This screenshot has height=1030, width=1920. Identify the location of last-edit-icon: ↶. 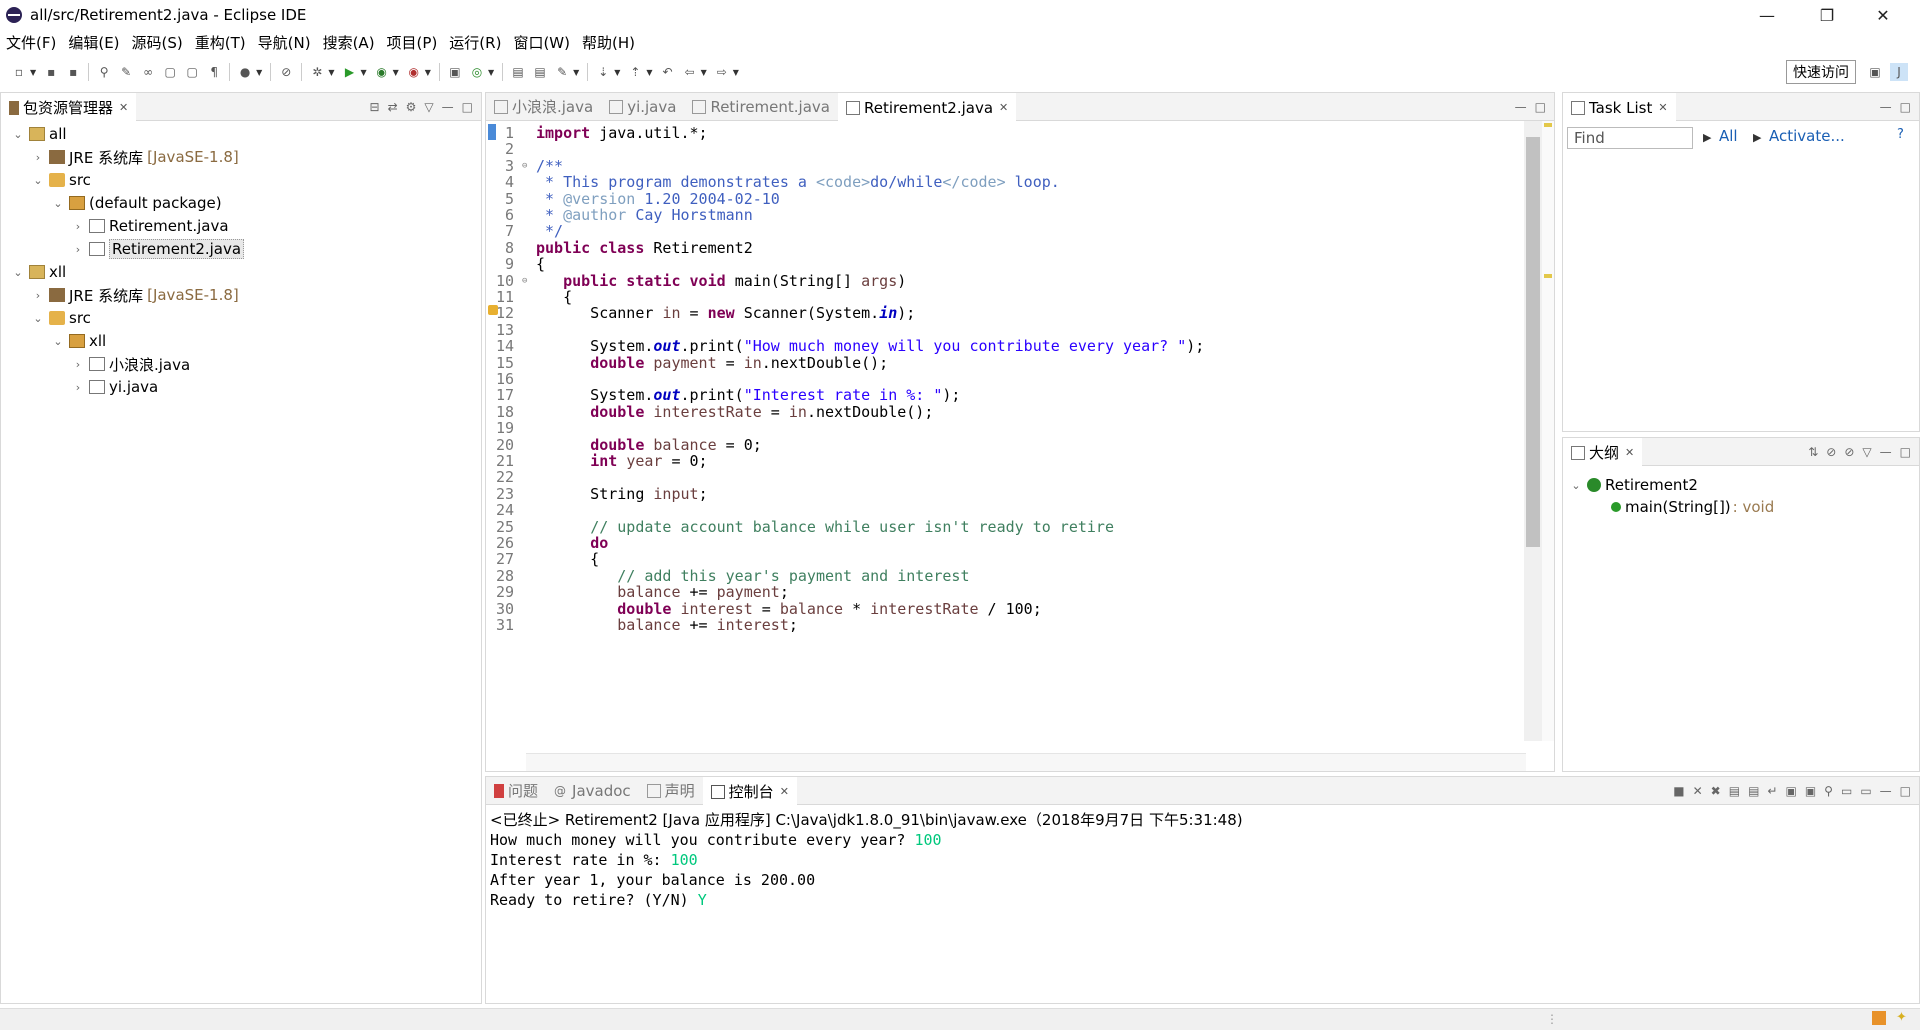
(668, 72).